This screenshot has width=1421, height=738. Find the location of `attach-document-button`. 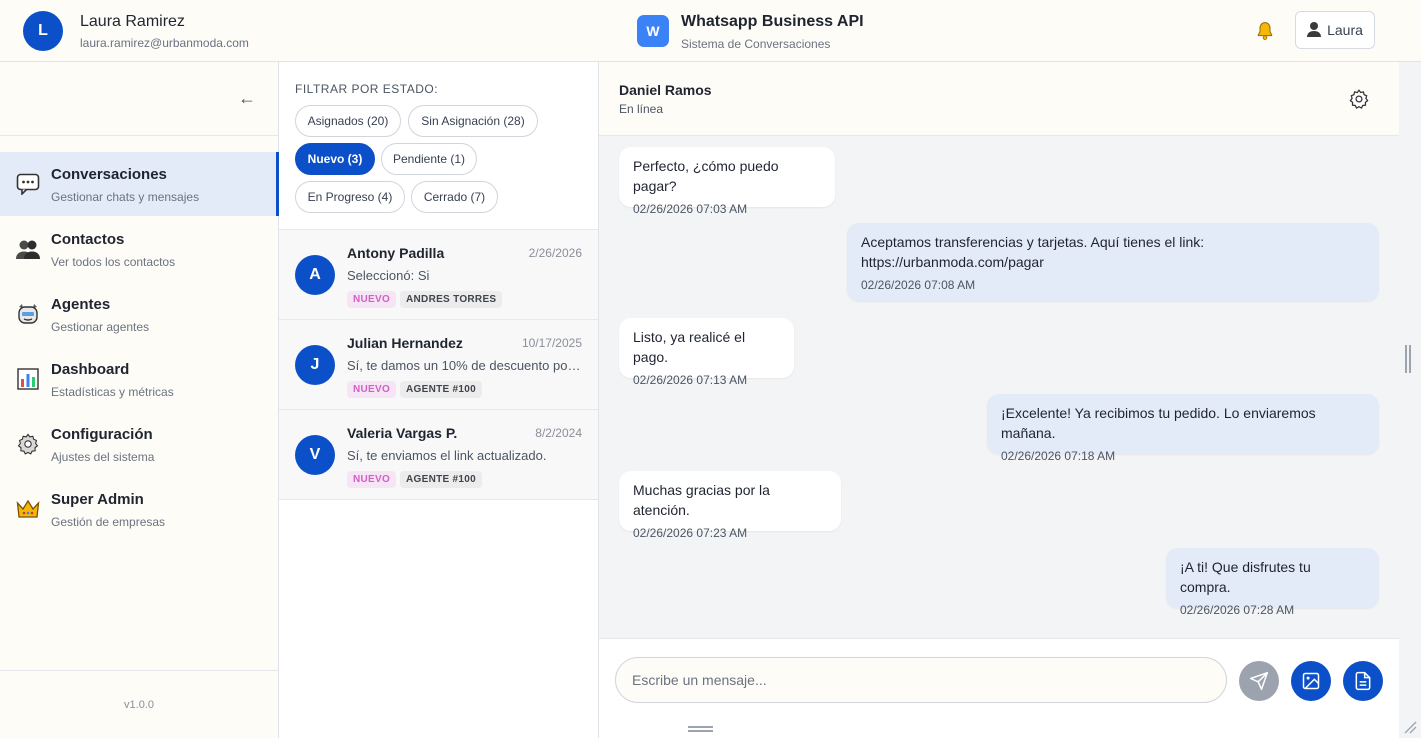

attach-document-button is located at coordinates (1363, 681).